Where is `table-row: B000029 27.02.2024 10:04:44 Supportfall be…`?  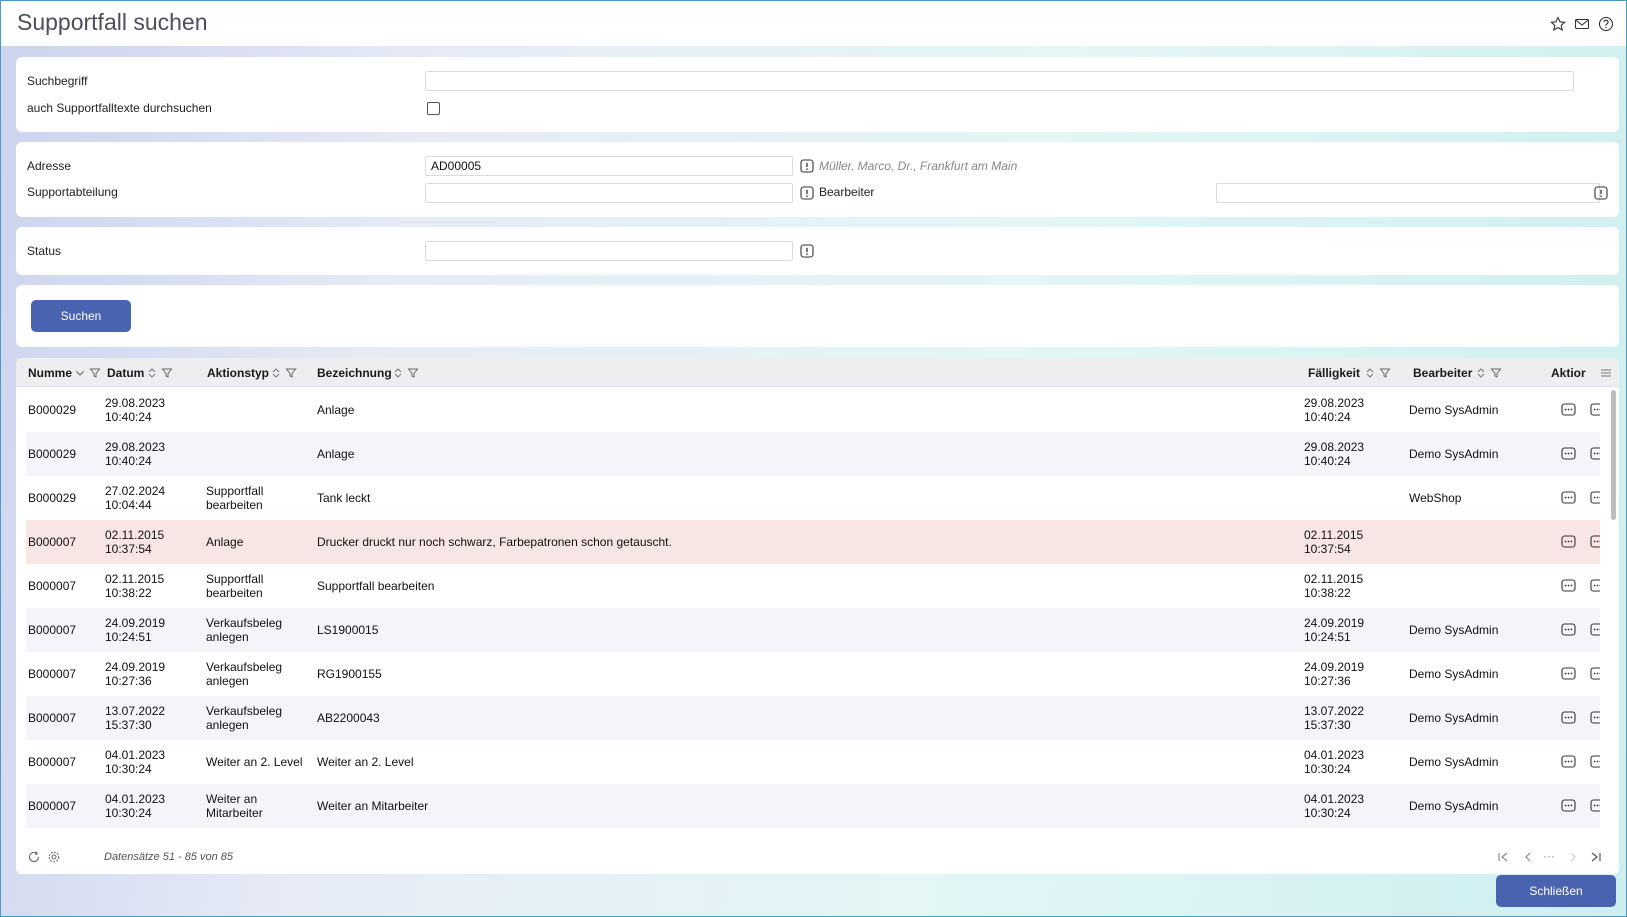 table-row: B000029 27.02.2024 10:04:44 Supportfall be… is located at coordinates (813, 498).